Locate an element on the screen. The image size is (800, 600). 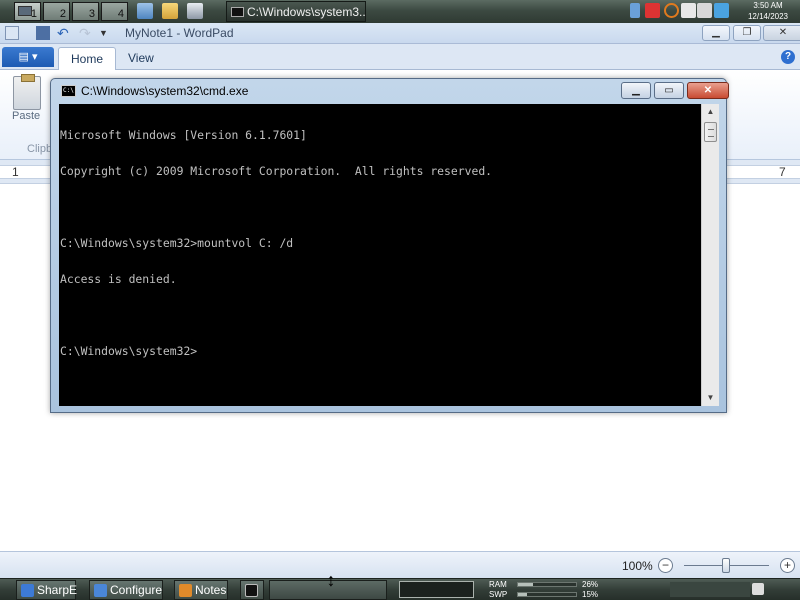
cpu-graph is located at coordinates (436, 589).